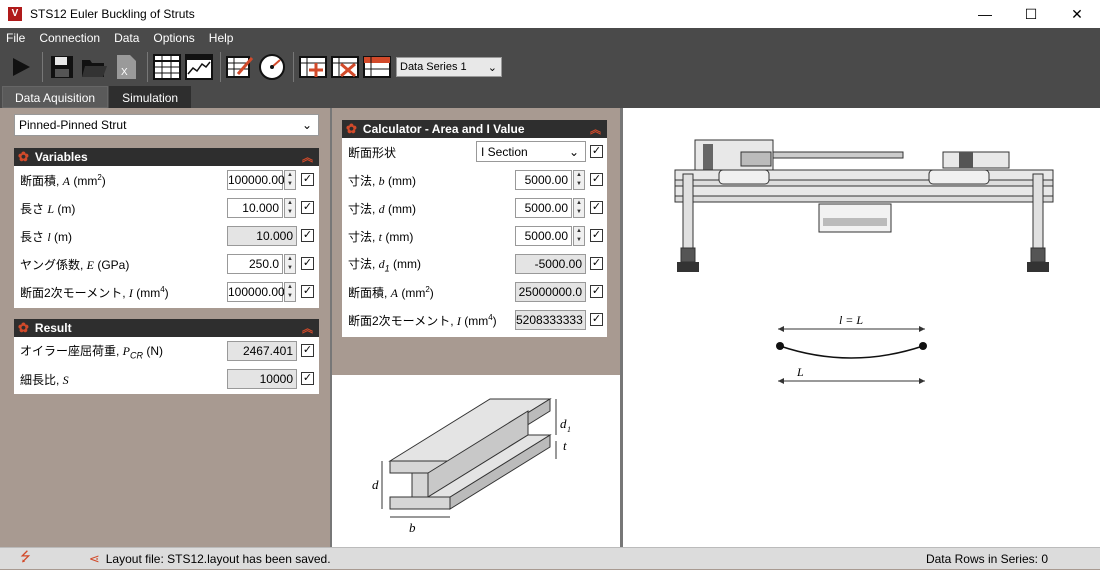  Describe the element at coordinates (21, 67) in the screenshot. I see `run-button` at that location.